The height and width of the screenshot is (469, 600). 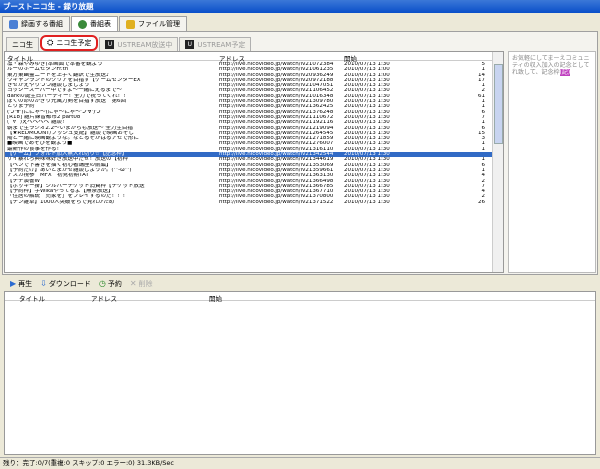 I want to click on tab-record: 録画する番組, so click(x=36, y=23).